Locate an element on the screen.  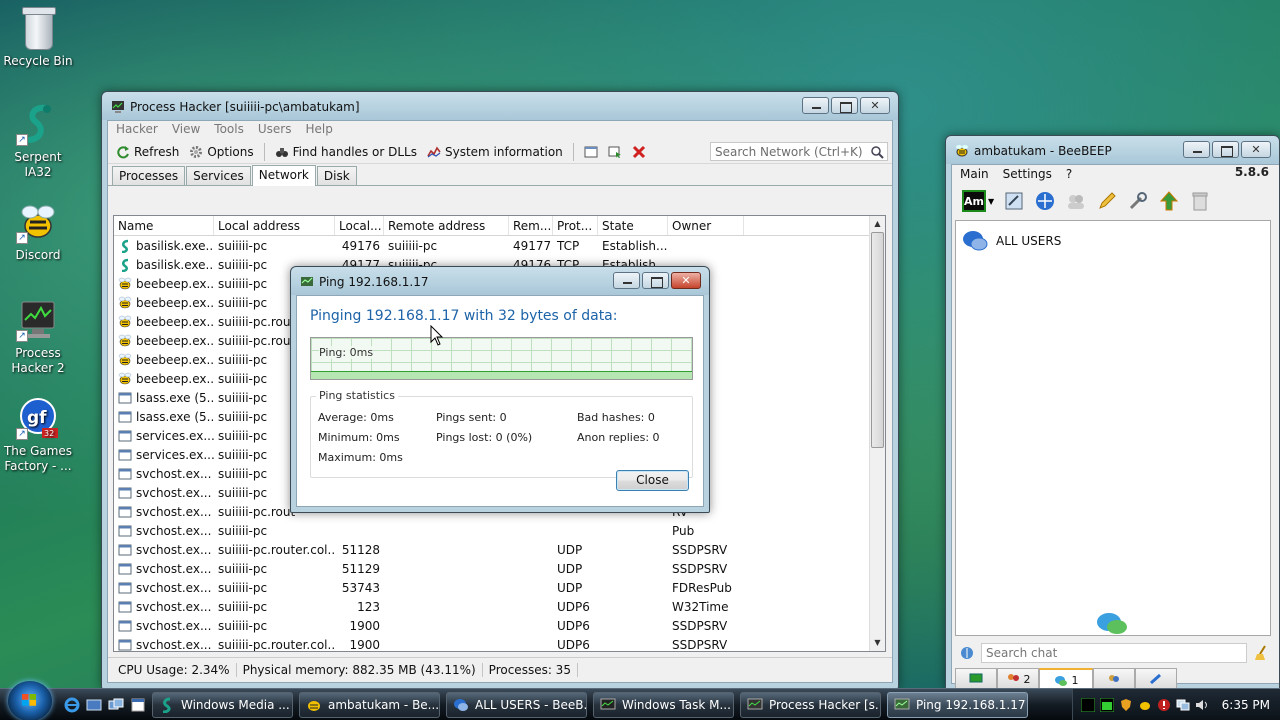
network-icon is located at coordinates (1045, 201).